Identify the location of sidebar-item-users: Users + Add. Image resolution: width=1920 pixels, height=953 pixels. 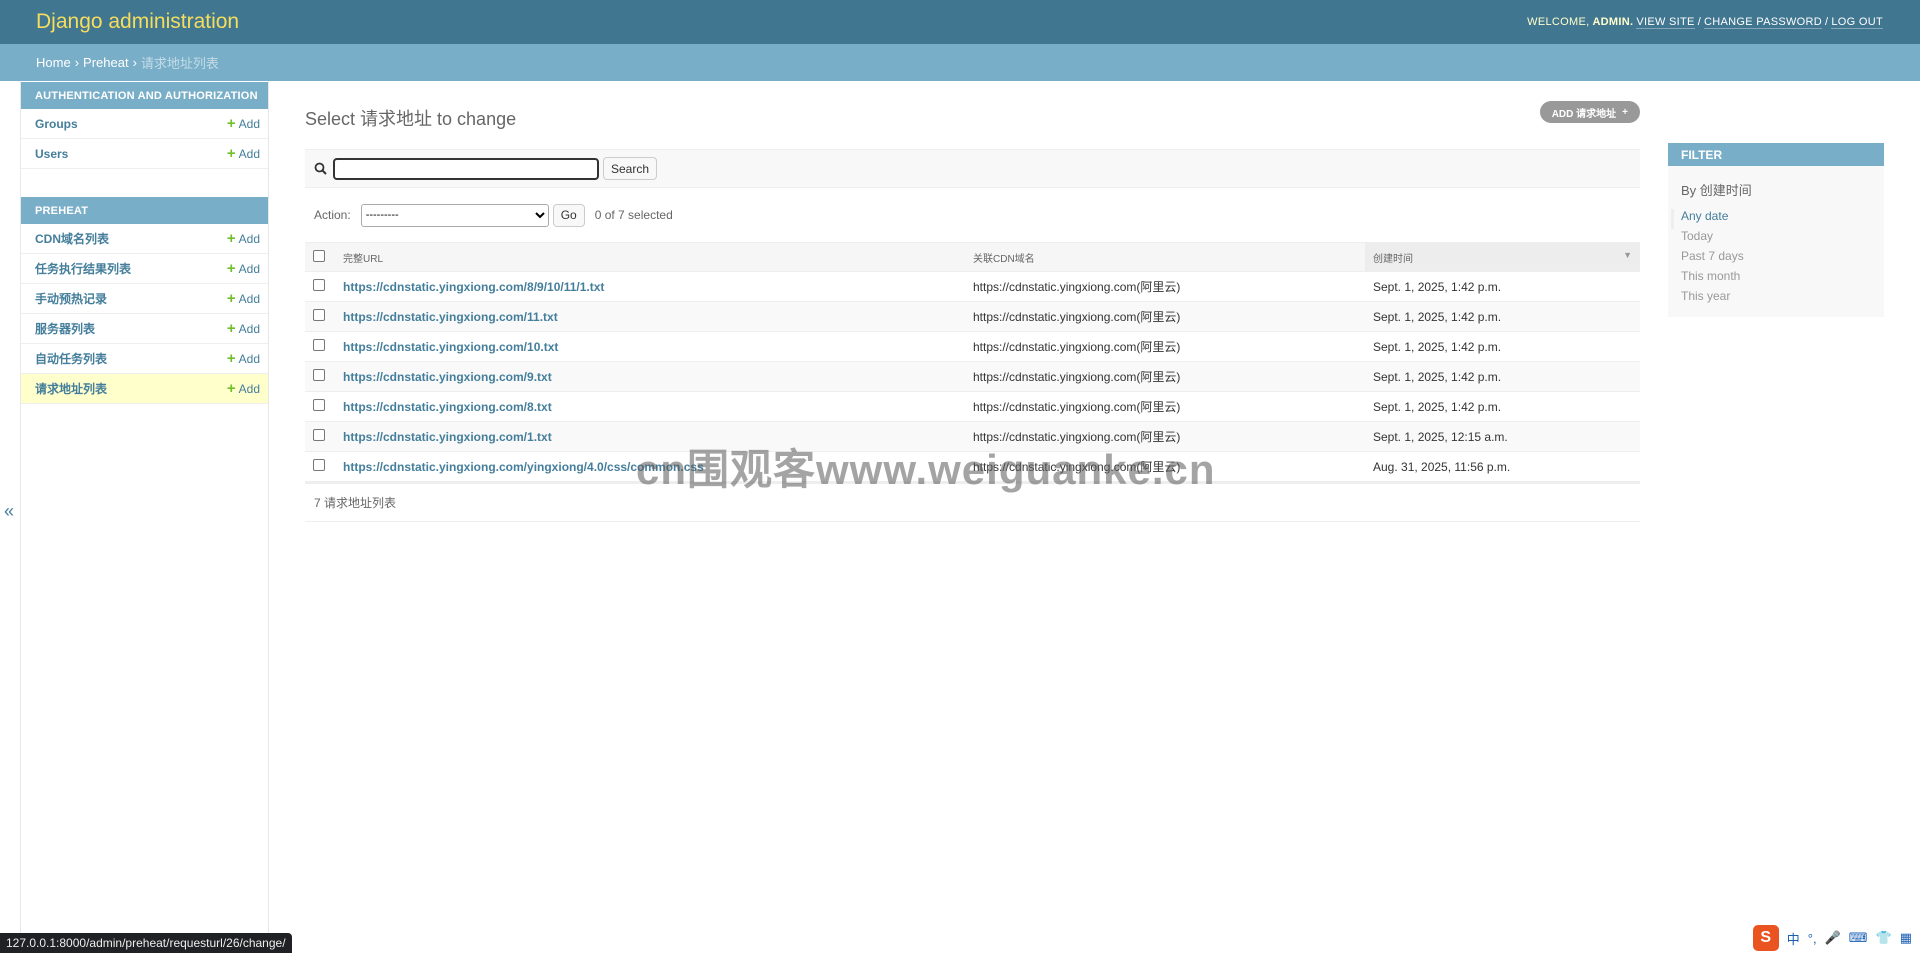
(144, 154).